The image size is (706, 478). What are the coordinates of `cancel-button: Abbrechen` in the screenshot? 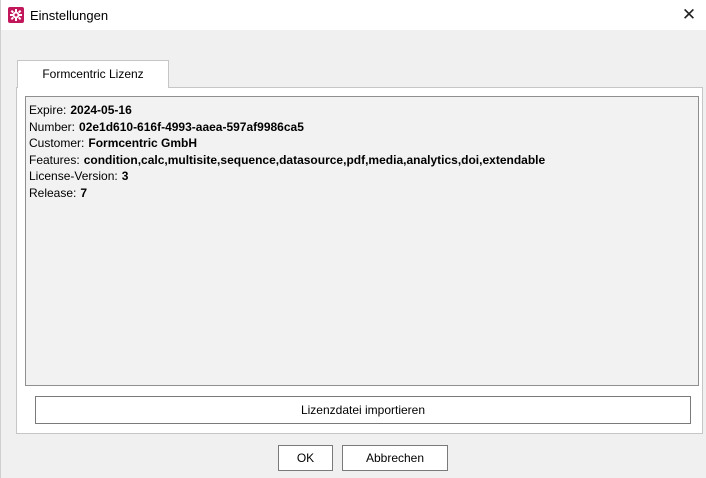 It's located at (395, 458).